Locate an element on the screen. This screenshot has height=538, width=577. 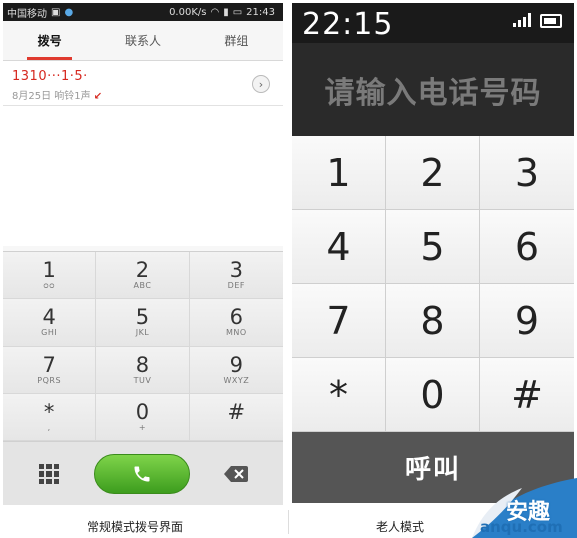
watermark-site: anqu.com is located at coordinates (521, 527).